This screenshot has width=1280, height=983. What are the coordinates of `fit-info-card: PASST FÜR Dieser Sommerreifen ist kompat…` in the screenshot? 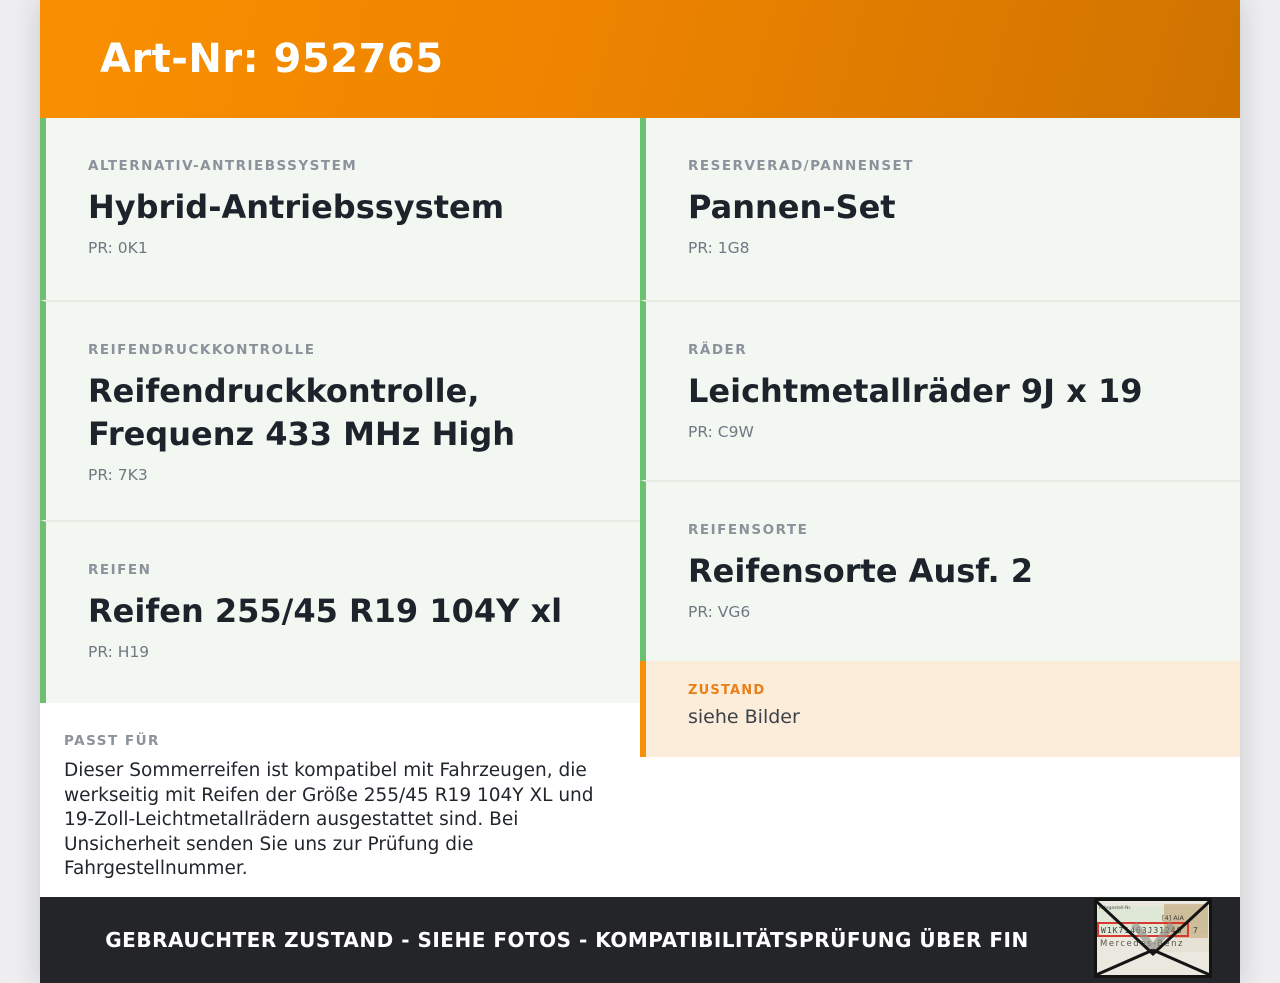 It's located at (340, 800).